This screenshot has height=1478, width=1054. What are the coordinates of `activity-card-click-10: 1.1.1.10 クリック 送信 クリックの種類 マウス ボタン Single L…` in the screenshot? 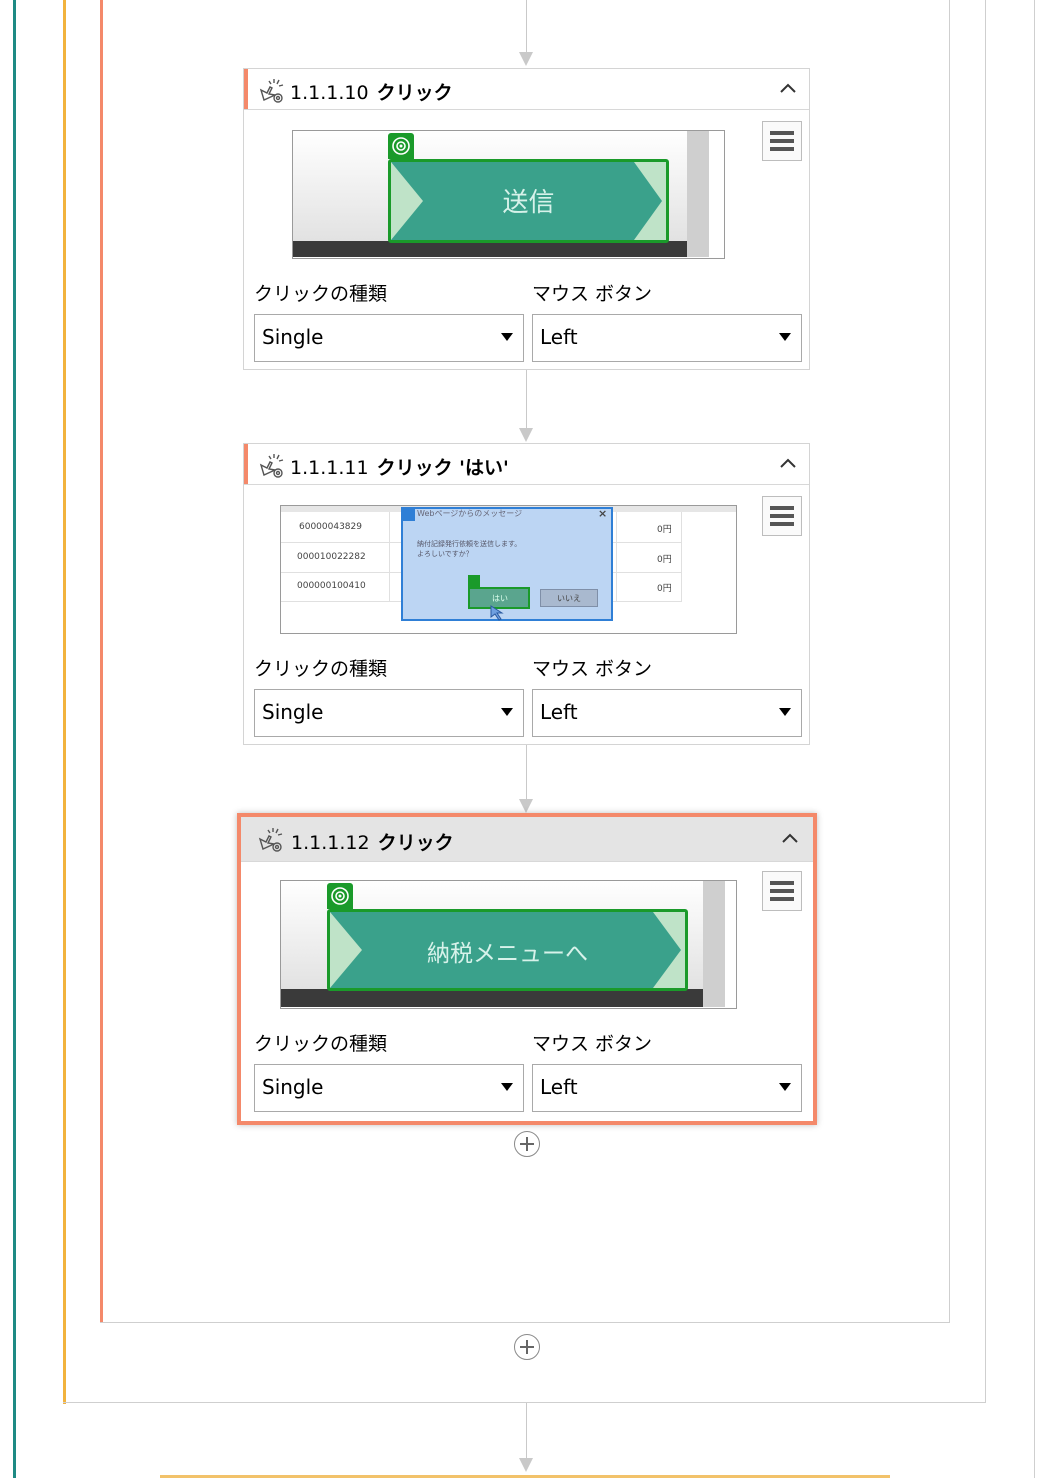 It's located at (526, 219).